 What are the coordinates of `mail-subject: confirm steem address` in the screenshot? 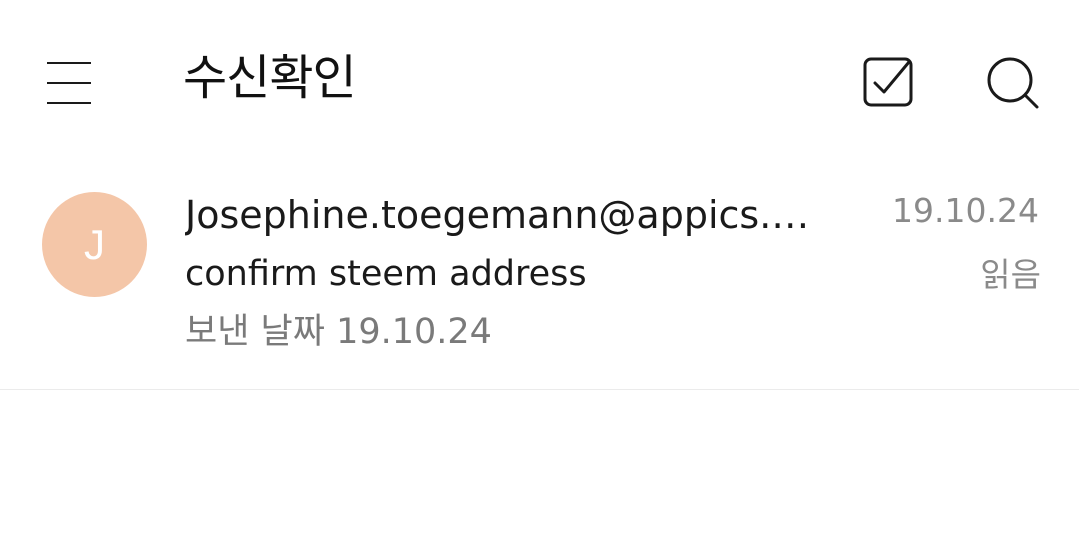 It's located at (386, 274).